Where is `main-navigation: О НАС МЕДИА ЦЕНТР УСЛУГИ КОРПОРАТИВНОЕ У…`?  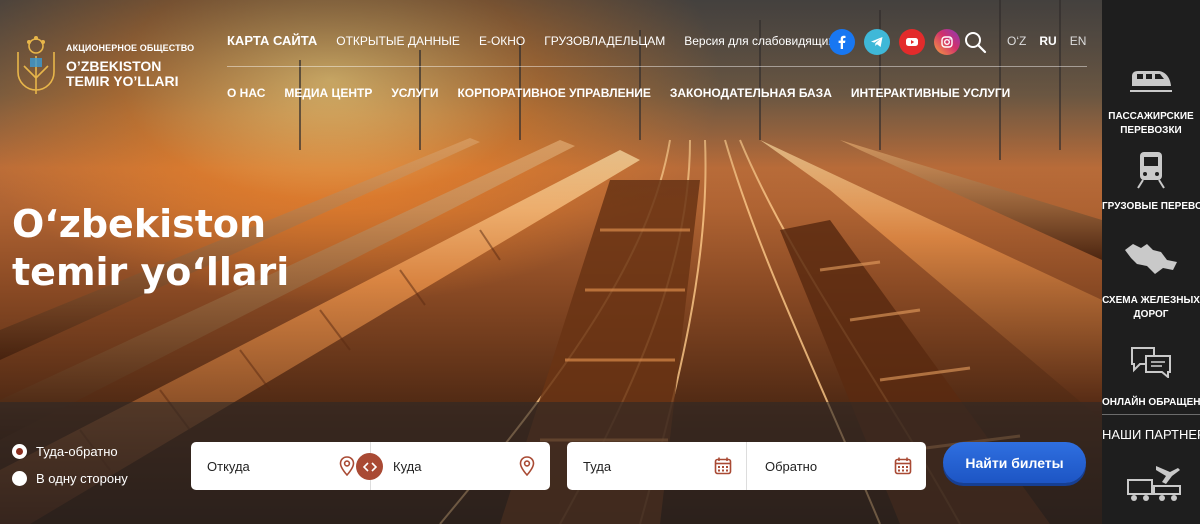 main-navigation: О НАС МЕДИА ЦЕНТР УСЛУГИ КОРПОРАТИВНОЕ У… is located at coordinates (618, 93).